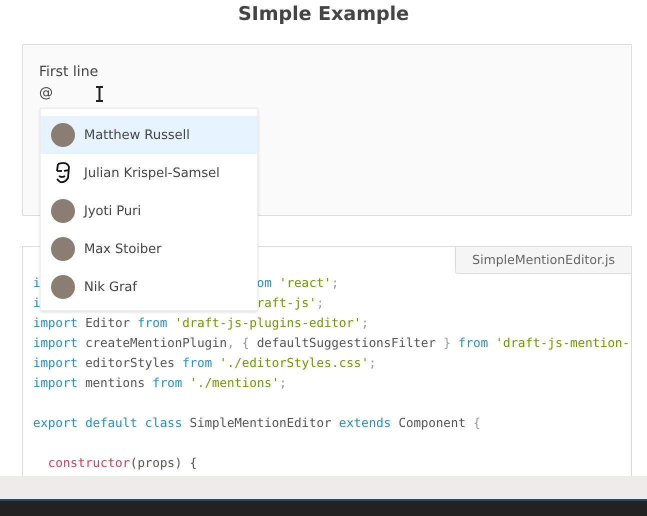 Image resolution: width=647 pixels, height=516 pixels. Describe the element at coordinates (149, 135) in the screenshot. I see `suggestion-item: Matthew Russell` at that location.